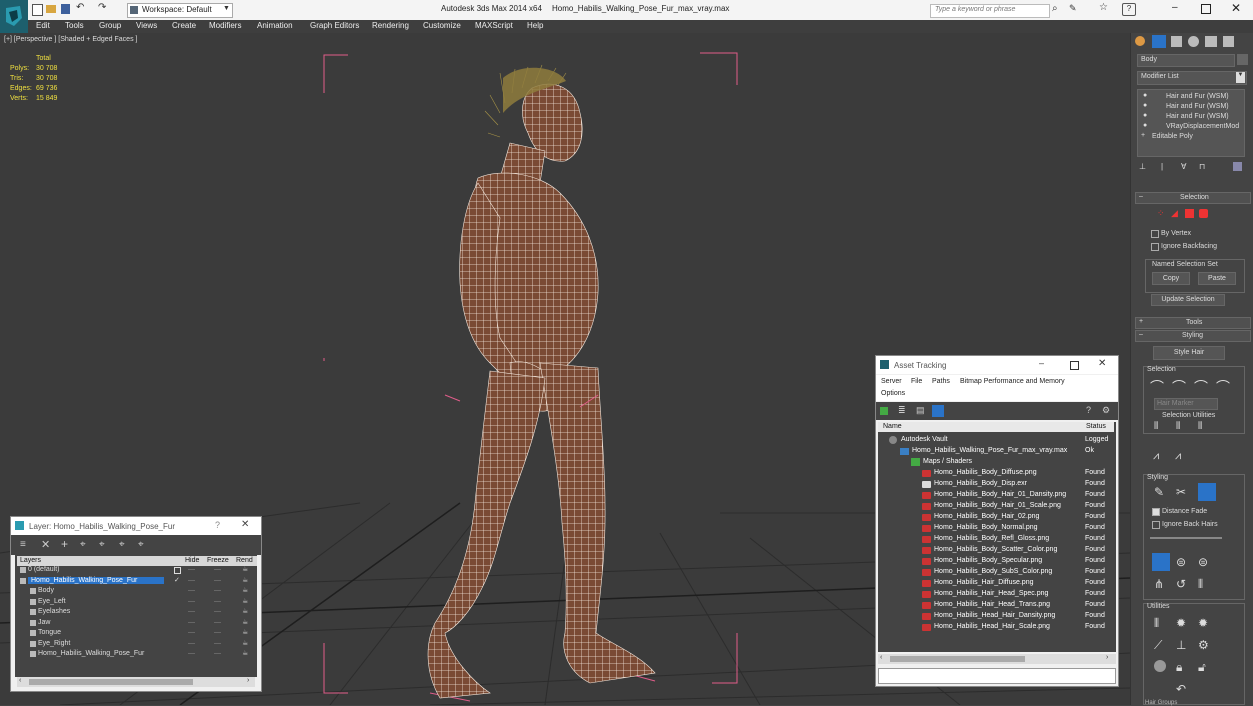 Image resolution: width=1253 pixels, height=706 pixels. What do you see at coordinates (1055, 8) in the screenshot?
I see `search-icon: ⌕` at bounding box center [1055, 8].